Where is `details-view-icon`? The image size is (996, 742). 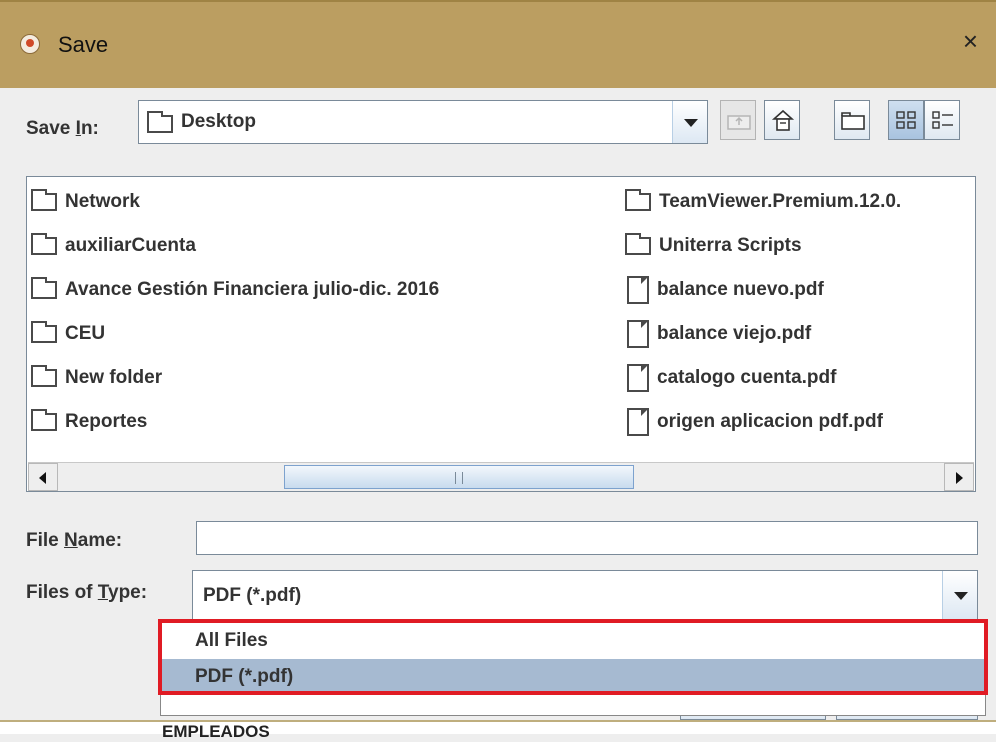 details-view-icon is located at coordinates (942, 120).